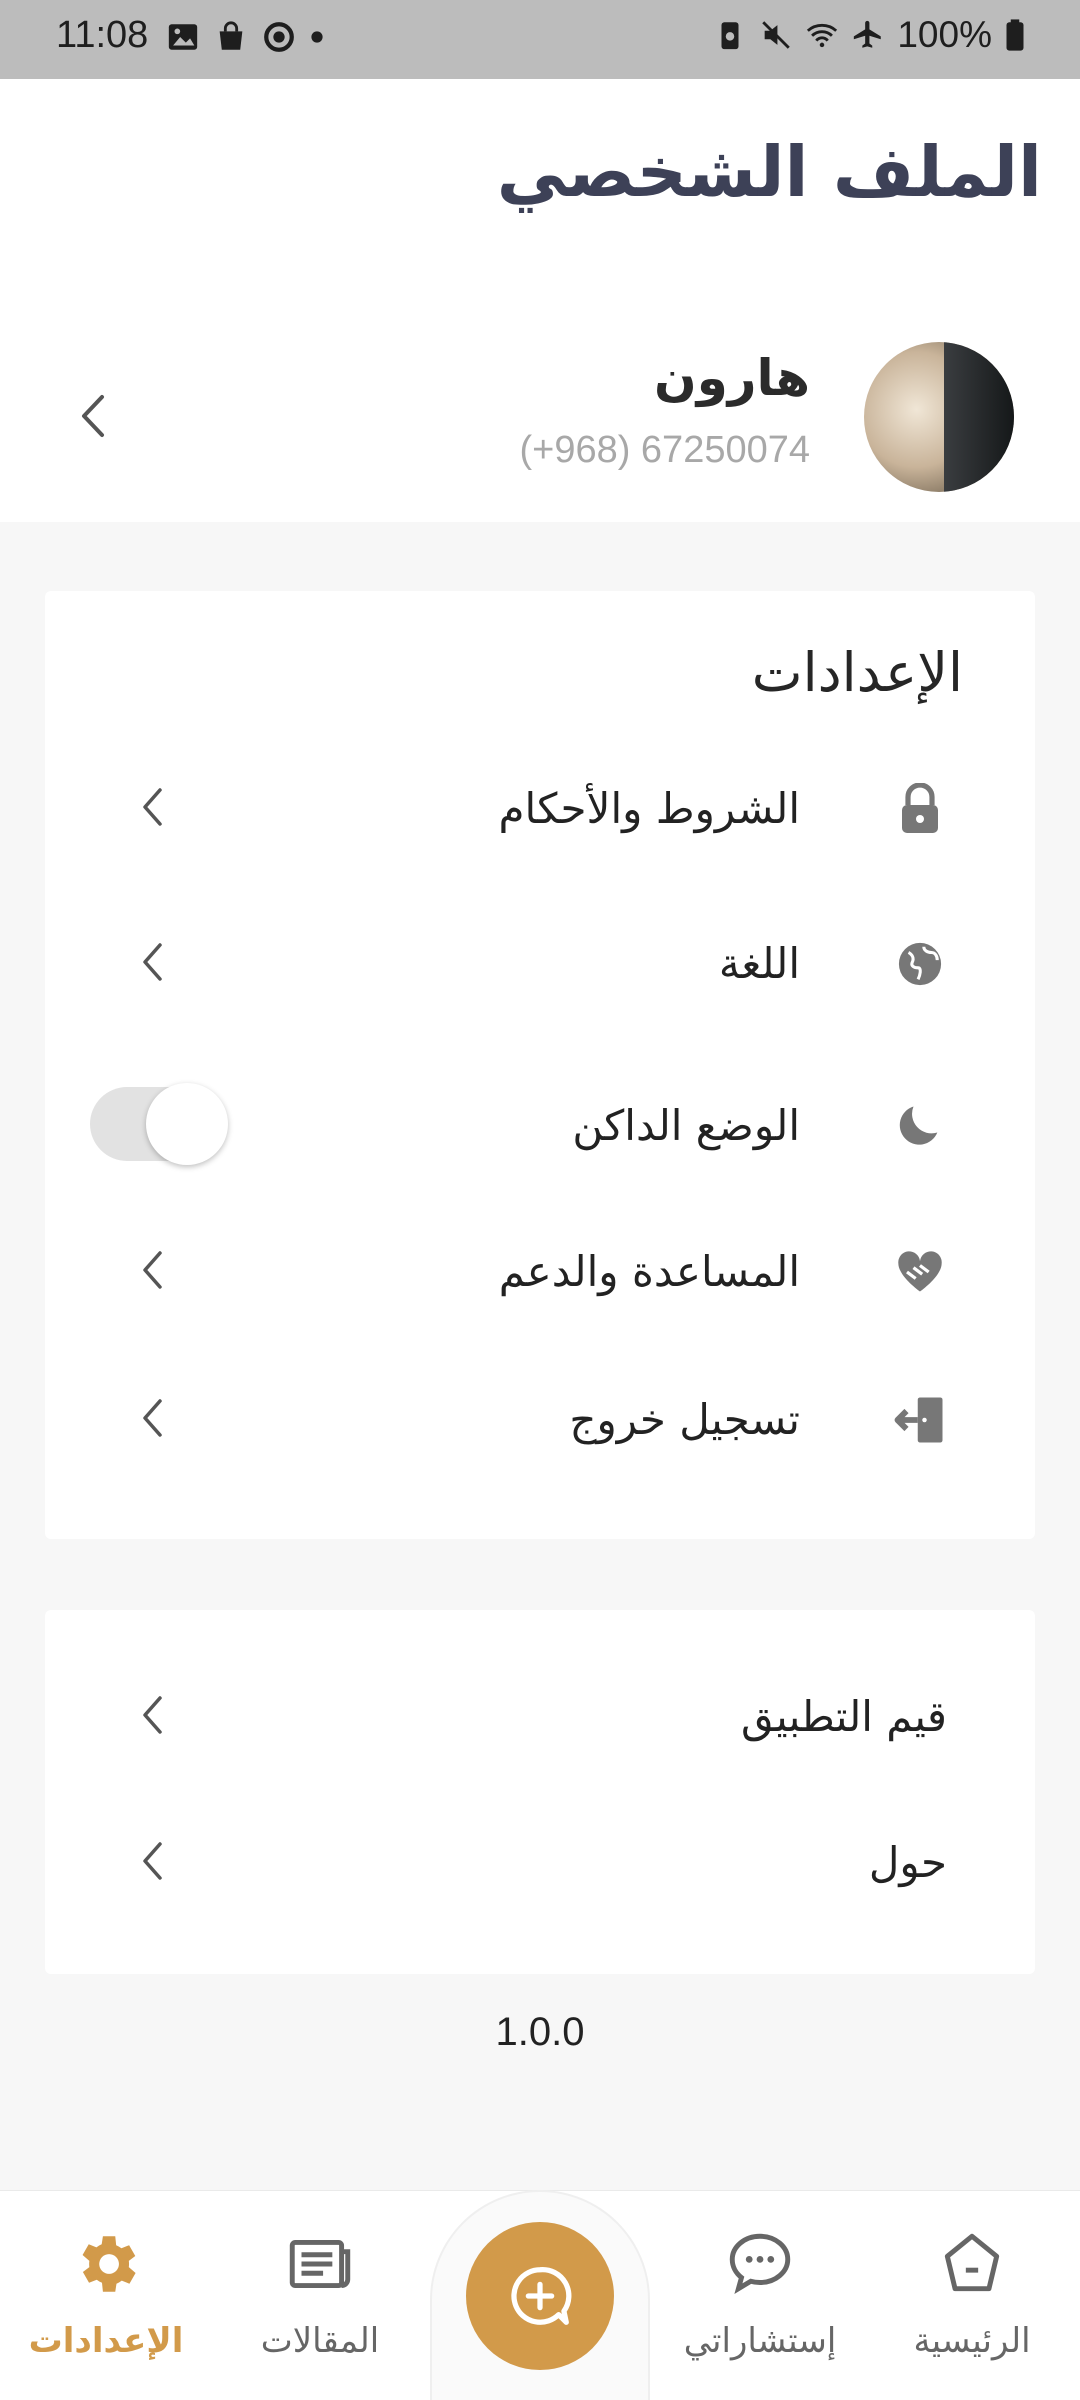 The image size is (1080, 2400). I want to click on dark-mode-toggle, so click(159, 1124).